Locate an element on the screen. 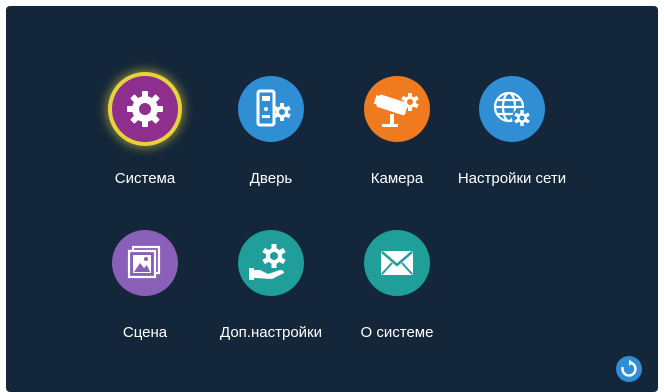  camera-settings-icon is located at coordinates (397, 109).